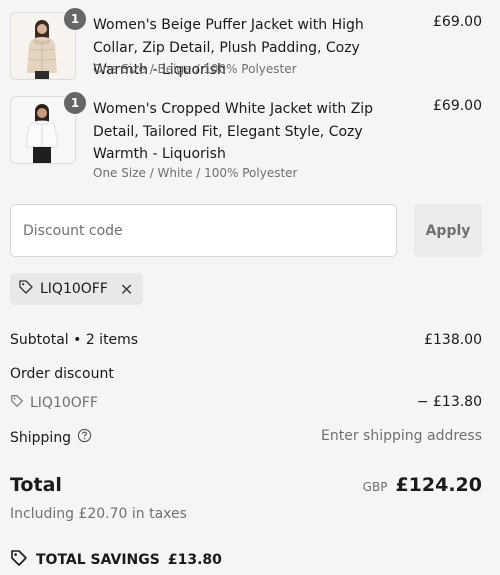 The image size is (500, 575). I want to click on order-discount-value: − £13.80, so click(449, 402).